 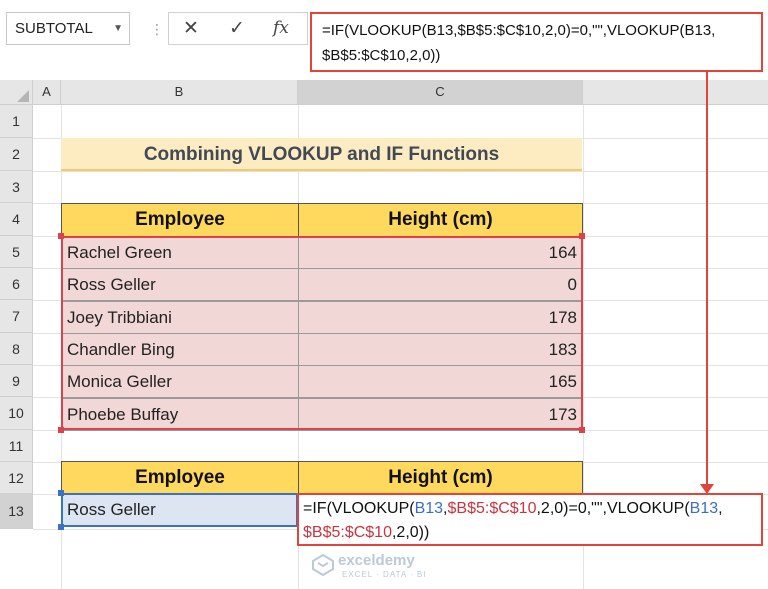 What do you see at coordinates (359, 508) in the screenshot?
I see `formula-text: =IF(VLOOKUP(` at bounding box center [359, 508].